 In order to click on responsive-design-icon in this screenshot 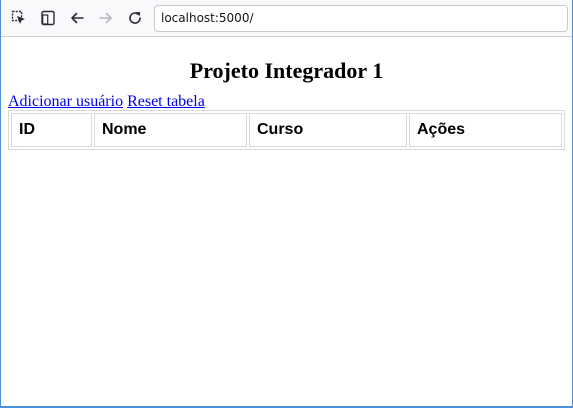, I will do `click(48, 18)`.